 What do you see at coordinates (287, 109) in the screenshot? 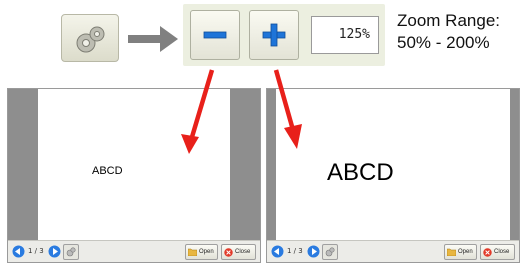
I see `arrow-down-right-icon` at bounding box center [287, 109].